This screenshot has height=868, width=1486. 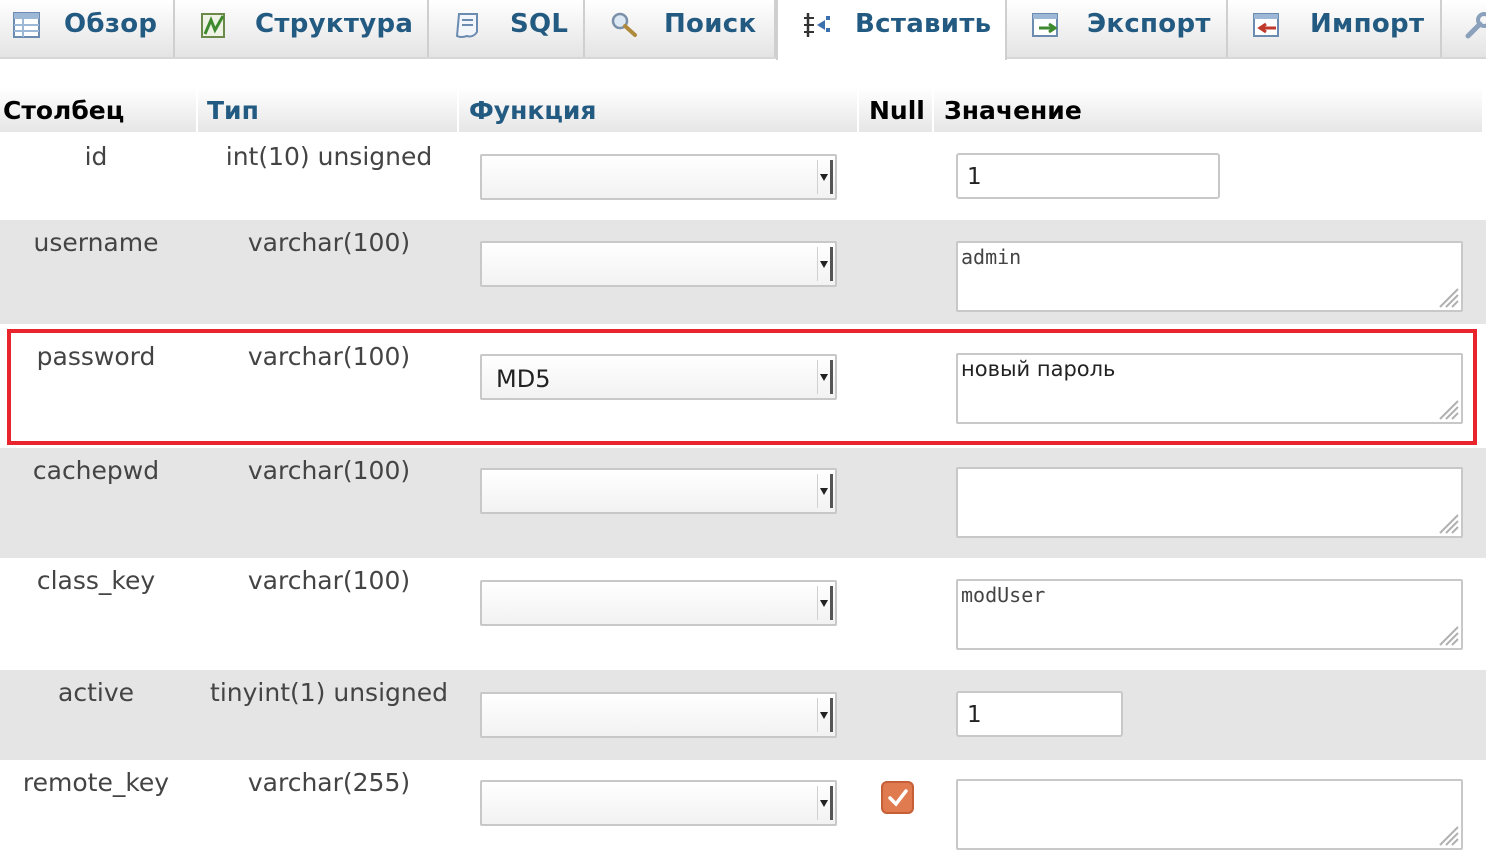 I want to click on sql-document-icon, so click(x=466, y=25).